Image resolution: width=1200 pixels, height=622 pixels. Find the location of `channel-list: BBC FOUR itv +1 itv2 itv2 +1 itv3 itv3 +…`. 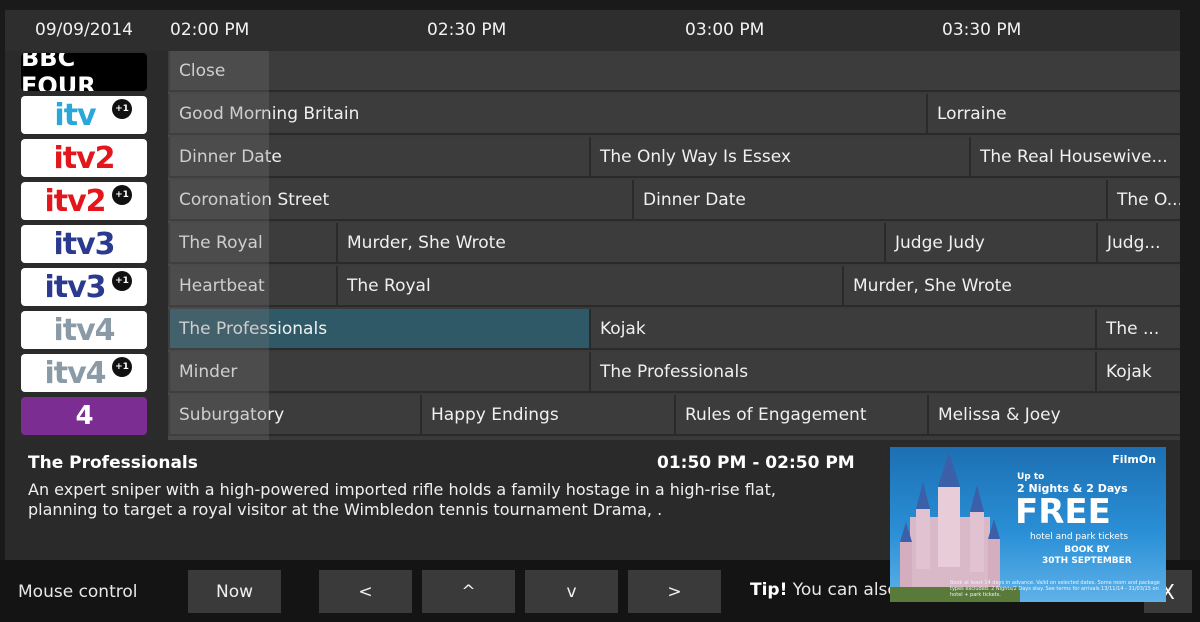

channel-list: BBC FOUR itv +1 itv2 itv2 +1 itv3 itv3 +… is located at coordinates (86, 245).